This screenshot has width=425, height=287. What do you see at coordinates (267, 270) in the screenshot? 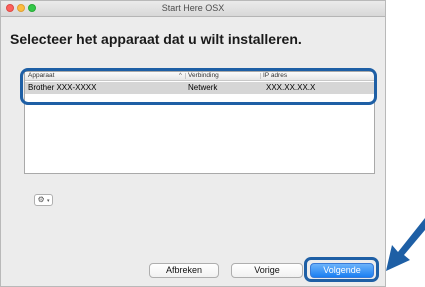
I see `previous-button: Vorige` at bounding box center [267, 270].